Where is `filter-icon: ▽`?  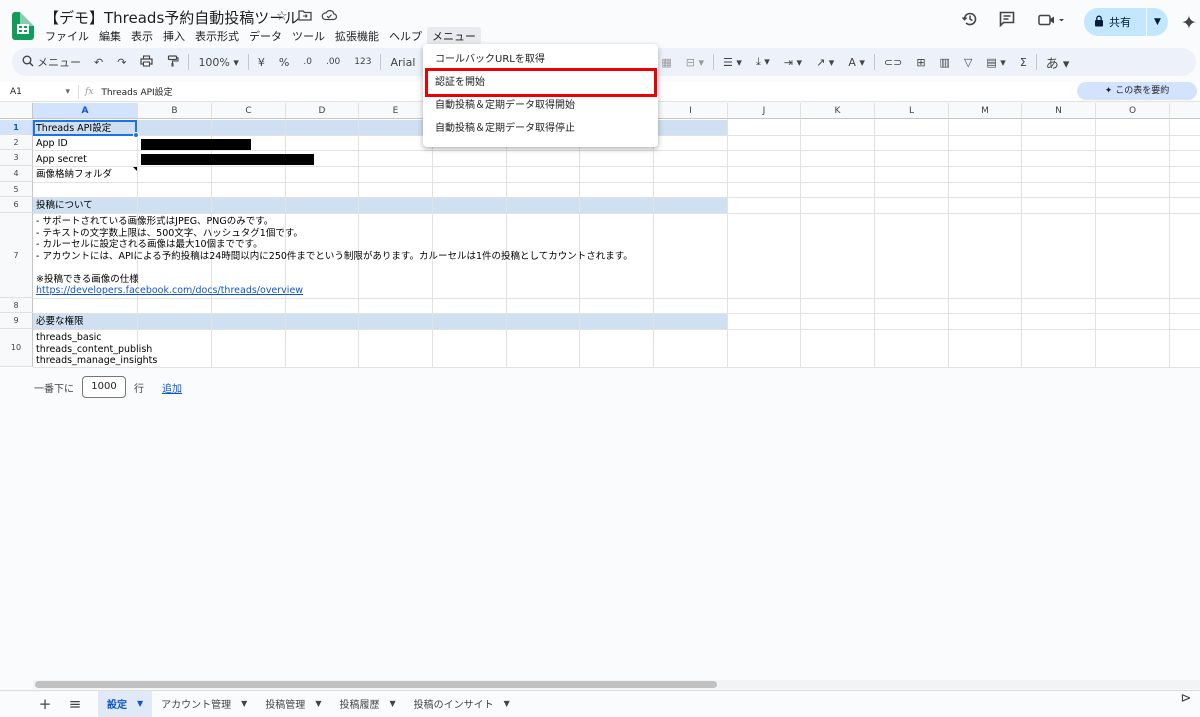 filter-icon: ▽ is located at coordinates (968, 62).